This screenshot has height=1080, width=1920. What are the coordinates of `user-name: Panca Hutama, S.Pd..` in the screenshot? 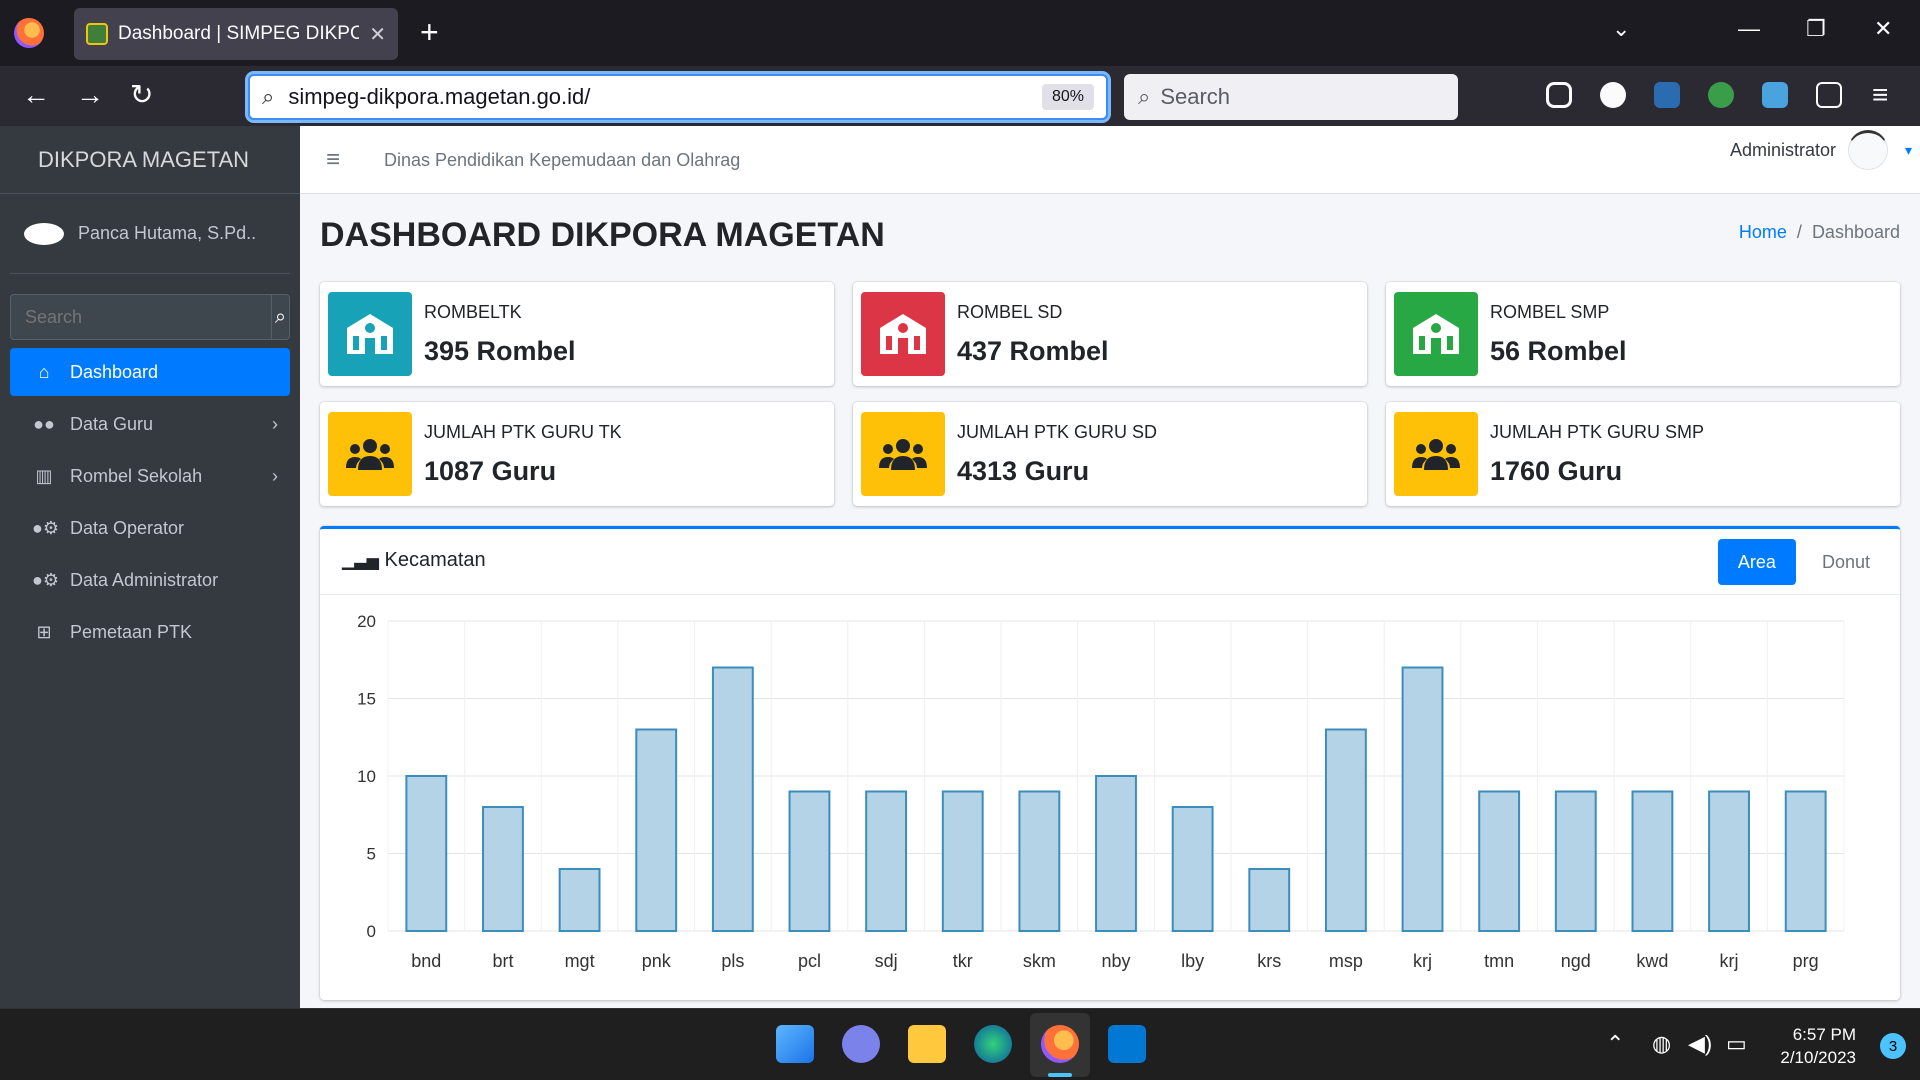 It's located at (167, 233).